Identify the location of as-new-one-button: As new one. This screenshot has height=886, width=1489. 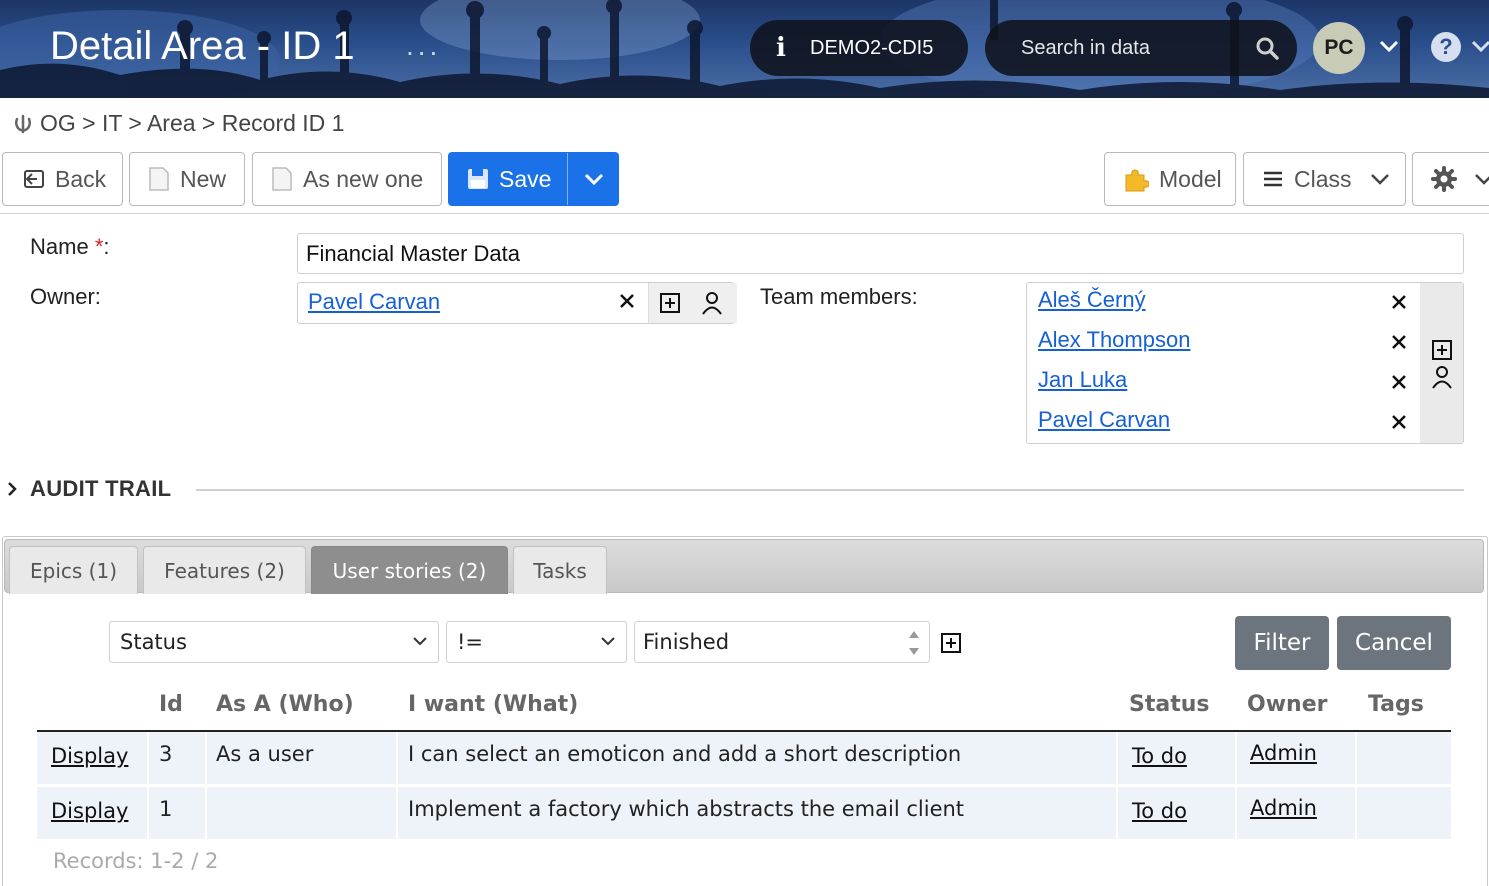
(347, 179).